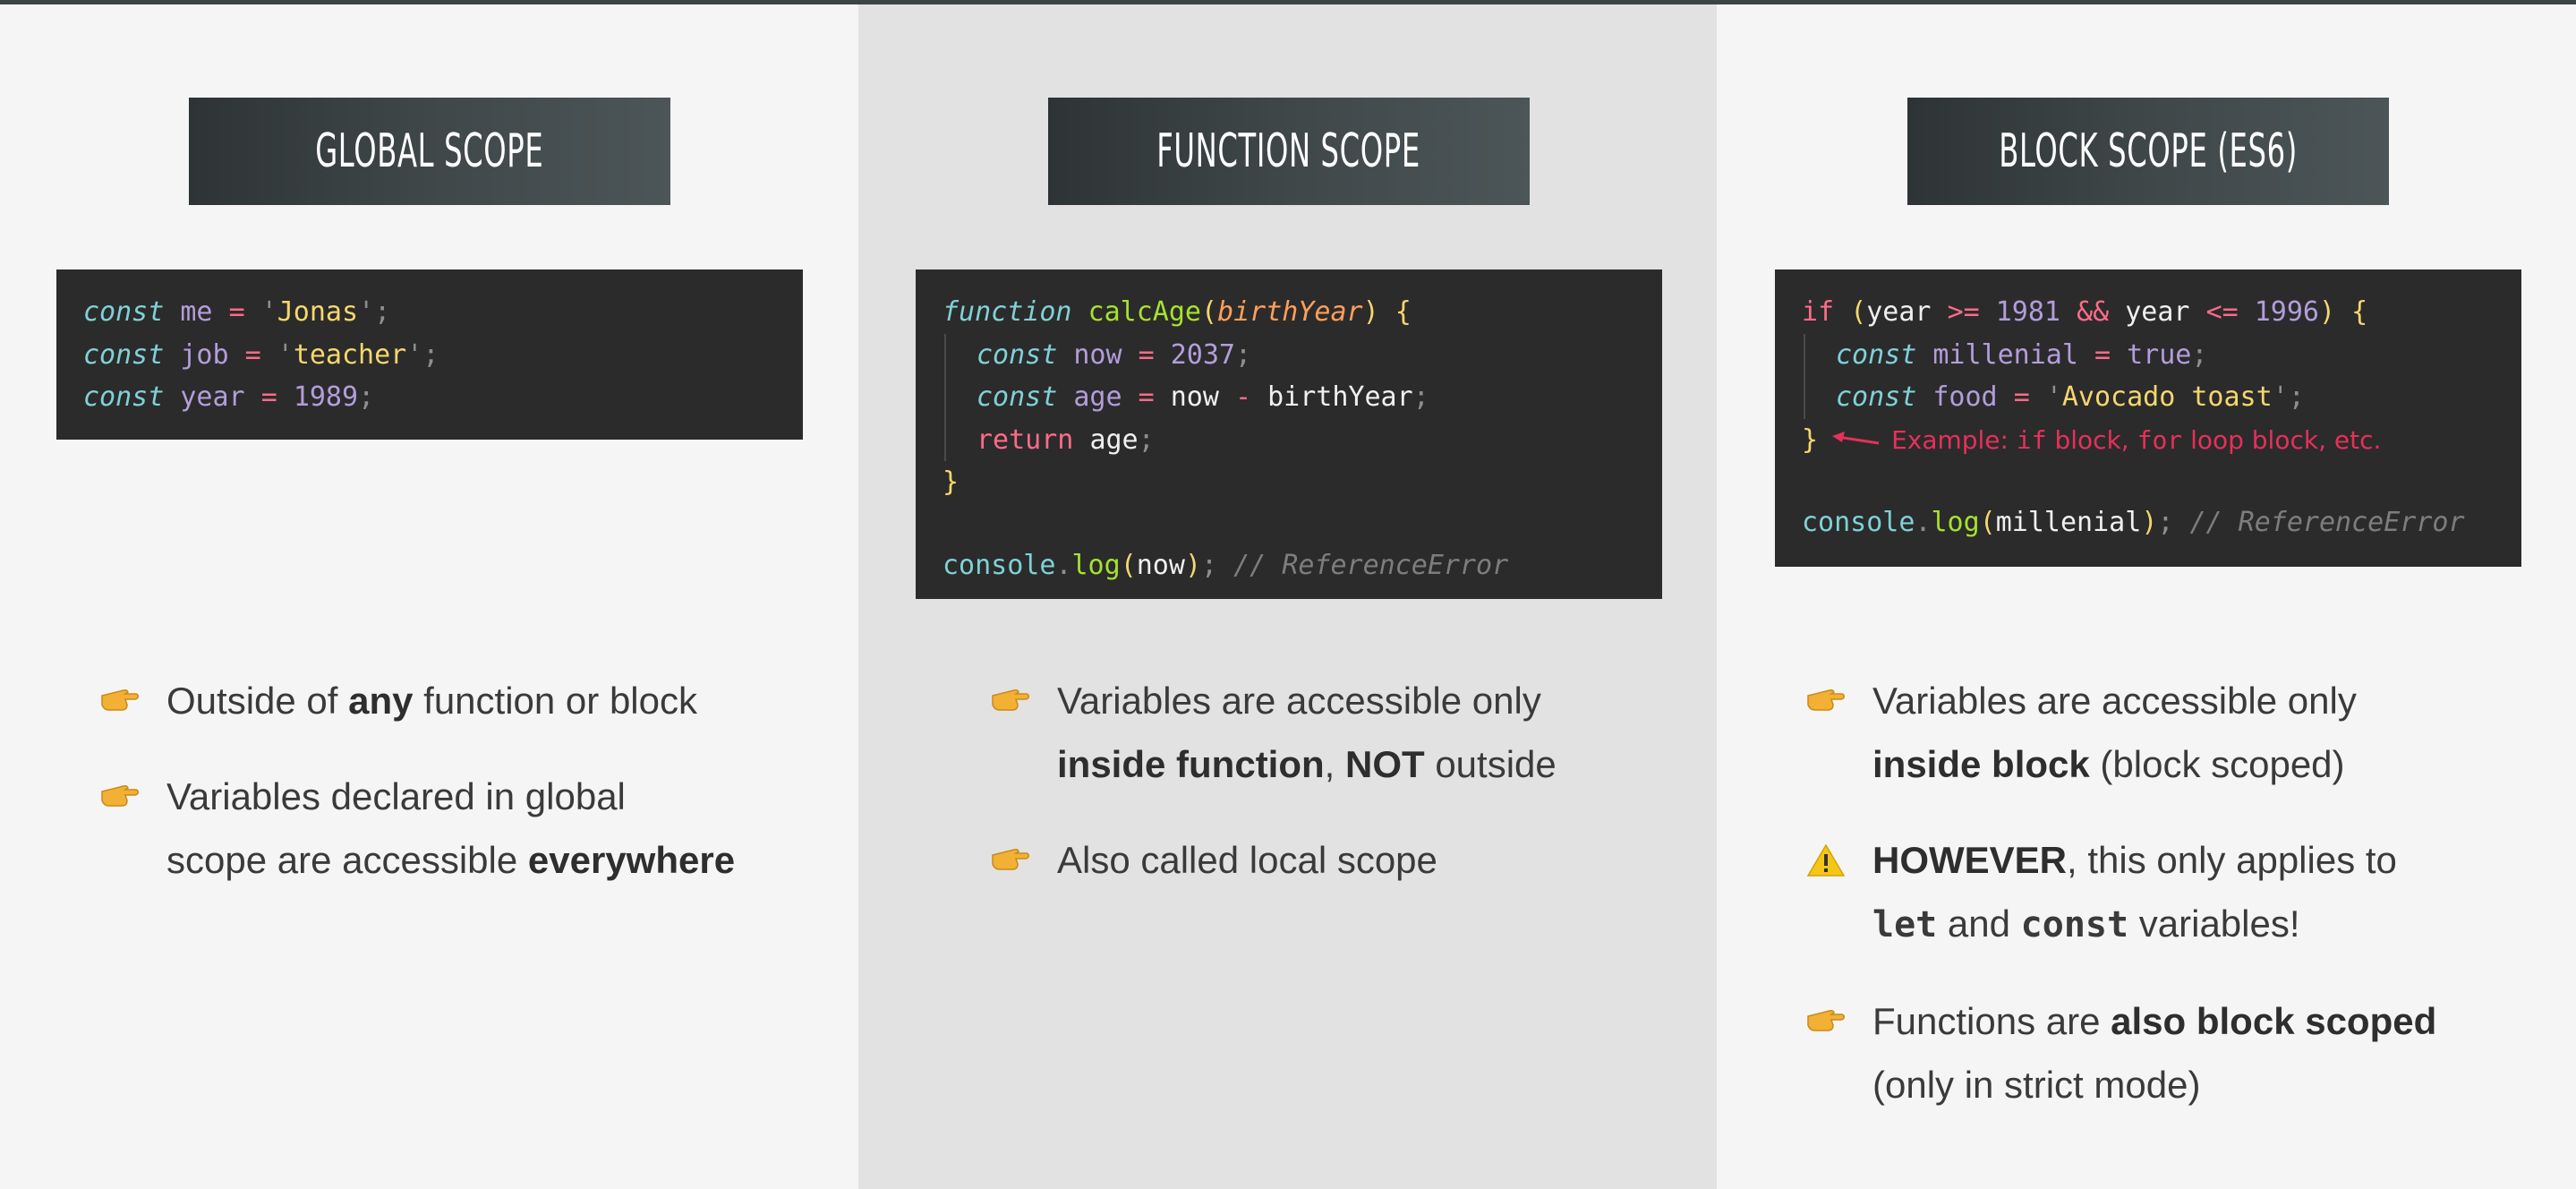  I want to click on code-line: const food = 'Avocado toast';, so click(2148, 397).